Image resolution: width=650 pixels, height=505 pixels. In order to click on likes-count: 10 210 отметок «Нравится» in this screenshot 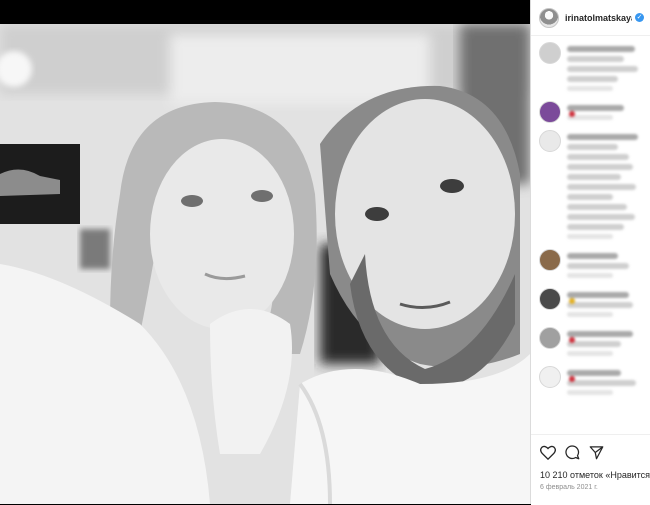, I will do `click(590, 470)`.